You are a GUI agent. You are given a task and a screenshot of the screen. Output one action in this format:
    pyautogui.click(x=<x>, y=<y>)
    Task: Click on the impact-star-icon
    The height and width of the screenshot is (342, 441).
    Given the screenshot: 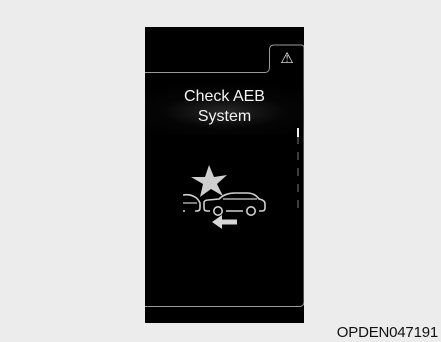 What is the action you would take?
    pyautogui.click(x=209, y=181)
    